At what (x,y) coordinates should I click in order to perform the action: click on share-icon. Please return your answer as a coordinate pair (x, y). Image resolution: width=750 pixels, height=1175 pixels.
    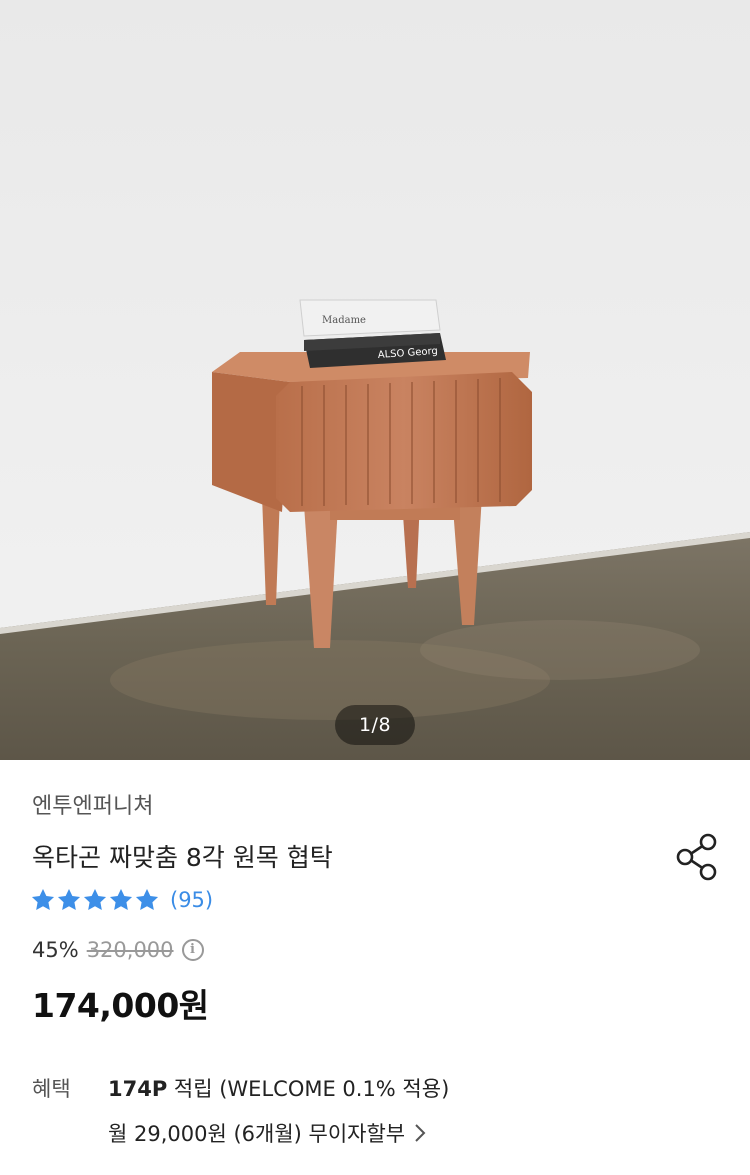
    Looking at the image, I should click on (696, 857).